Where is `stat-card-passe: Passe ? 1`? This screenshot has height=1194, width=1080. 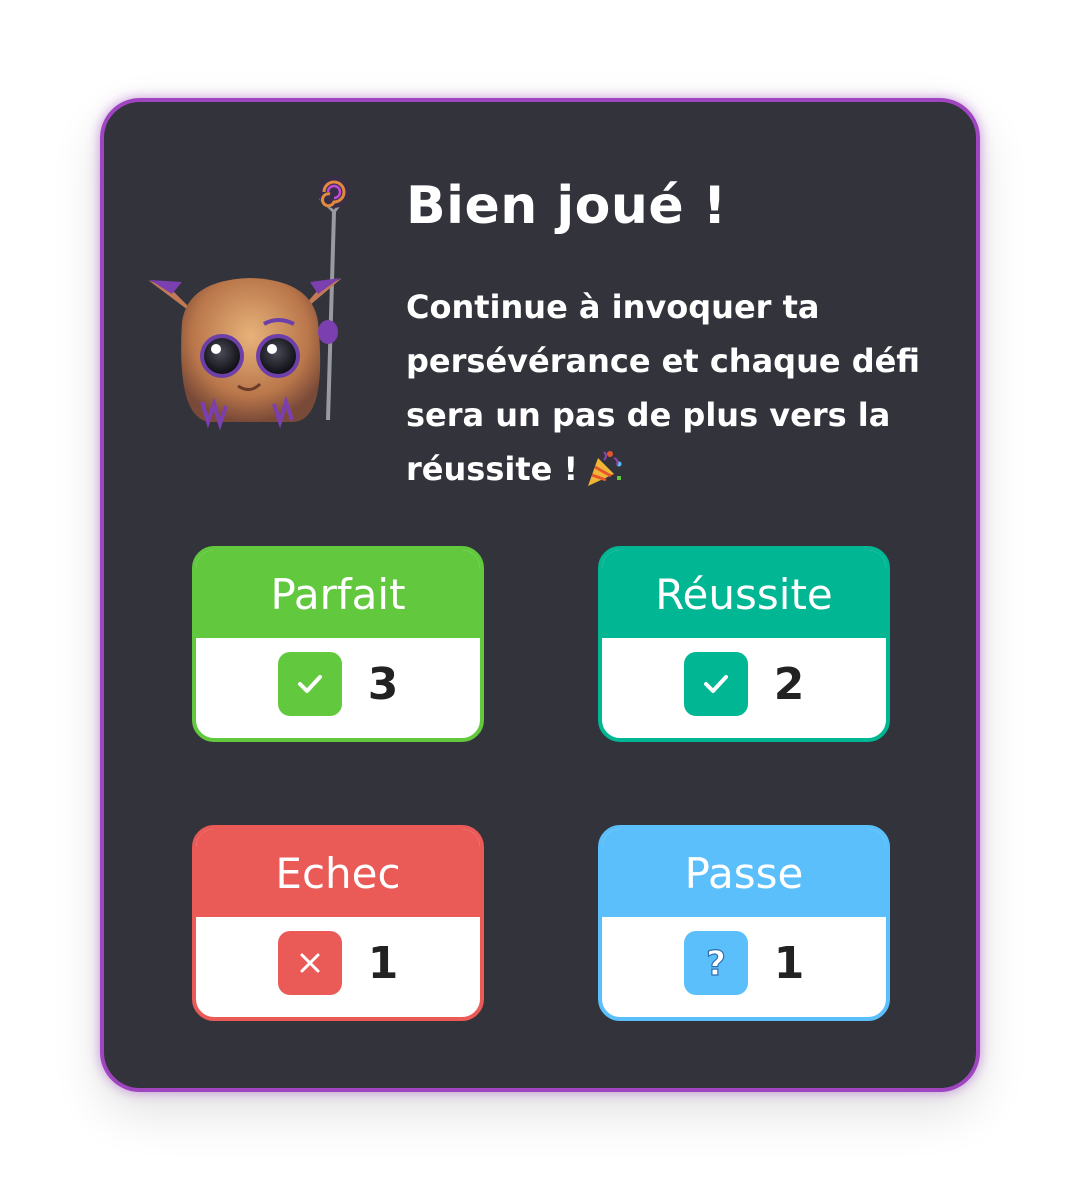 stat-card-passe: Passe ? 1 is located at coordinates (744, 923).